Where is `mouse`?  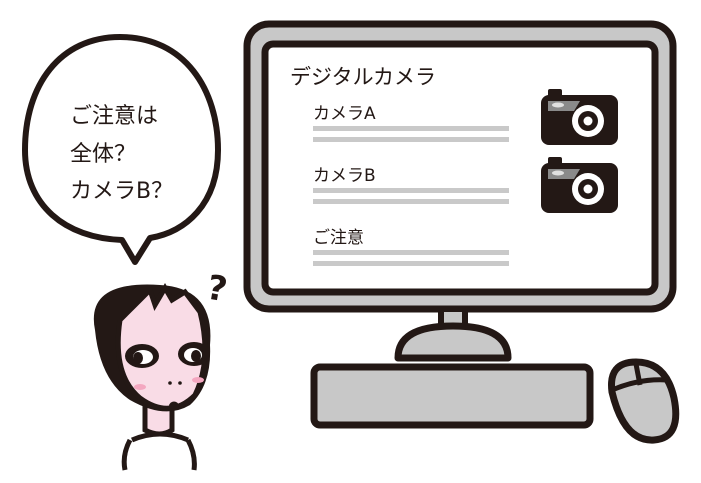 mouse is located at coordinates (644, 401).